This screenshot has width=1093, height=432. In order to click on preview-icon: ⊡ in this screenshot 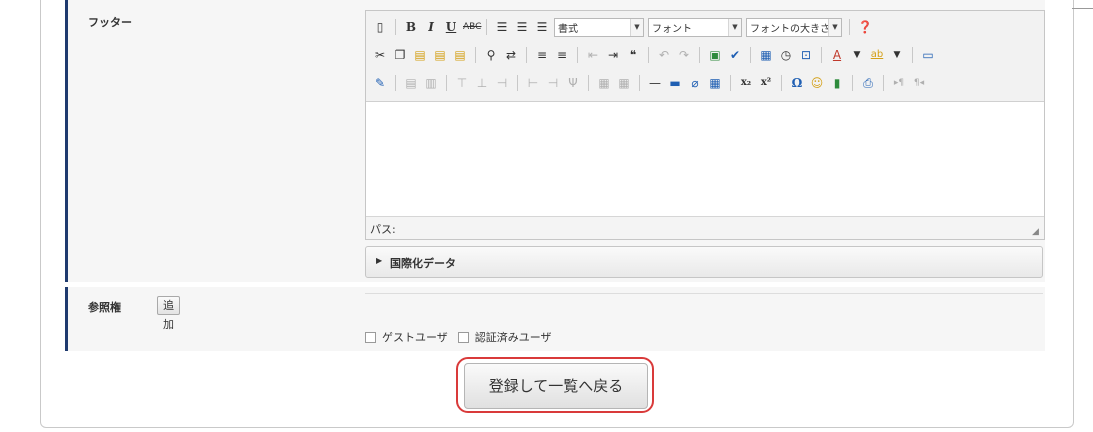, I will do `click(806, 55)`.